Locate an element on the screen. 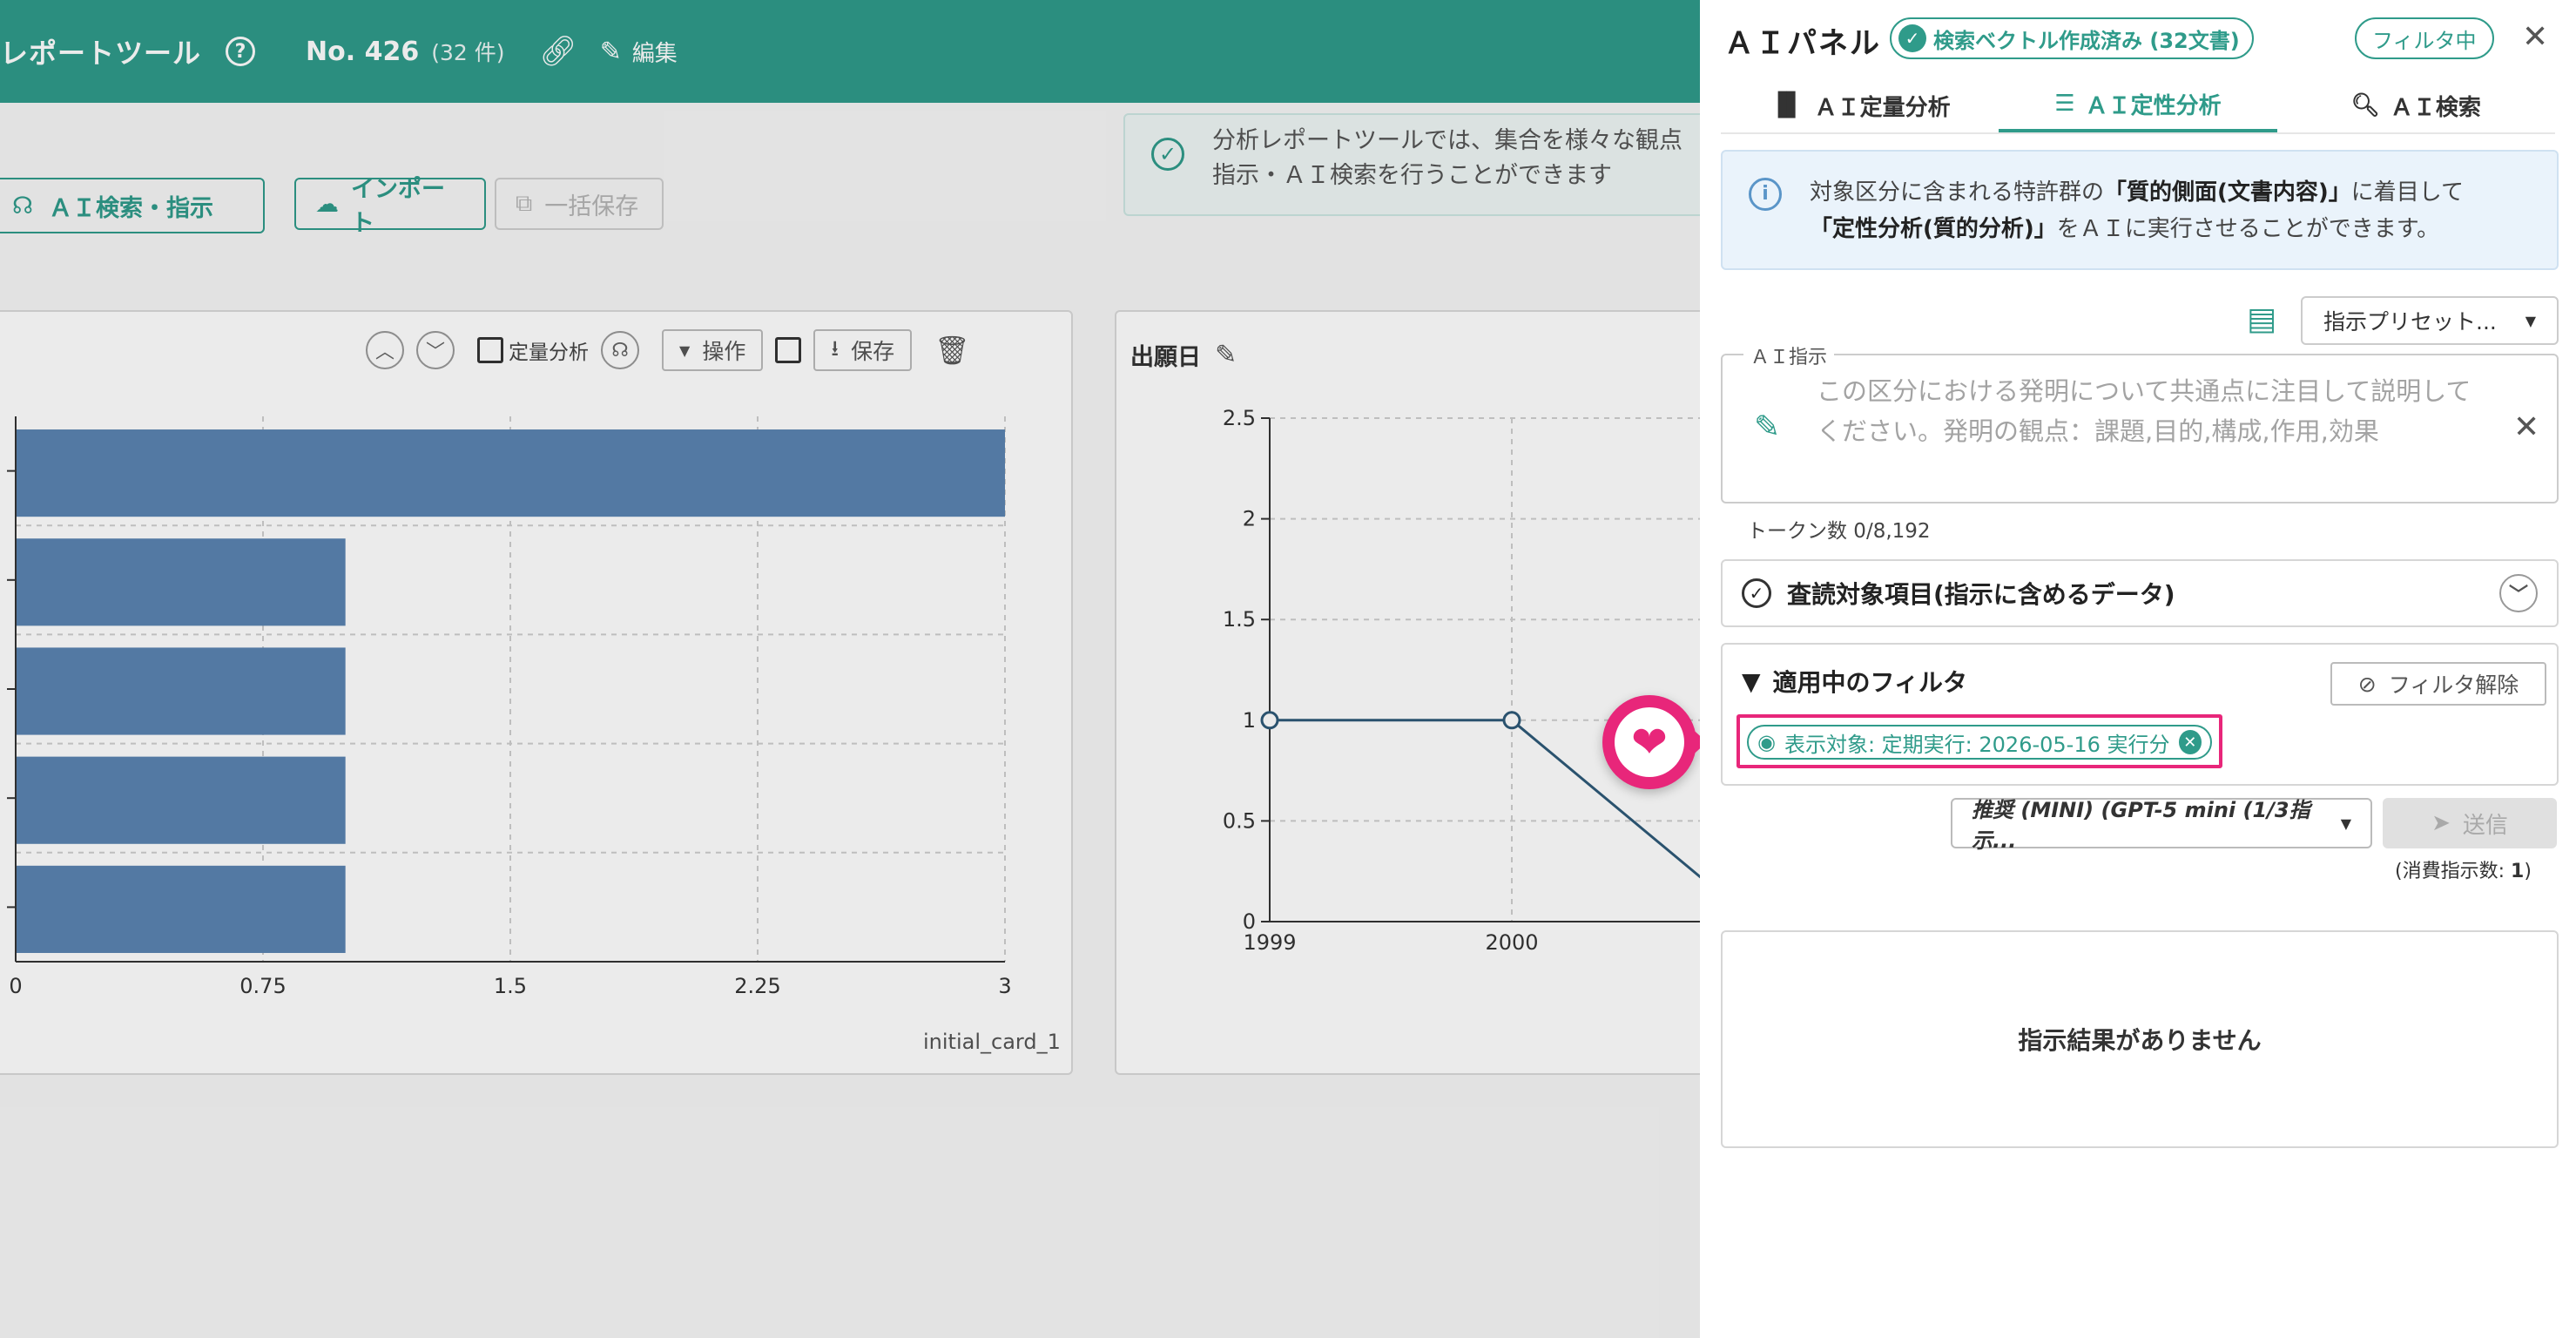 This screenshot has width=2576, height=1338. review-items-accordion: ✓ 査読対象項目(指示に含めるデータ) ﹀ is located at coordinates (2140, 593).